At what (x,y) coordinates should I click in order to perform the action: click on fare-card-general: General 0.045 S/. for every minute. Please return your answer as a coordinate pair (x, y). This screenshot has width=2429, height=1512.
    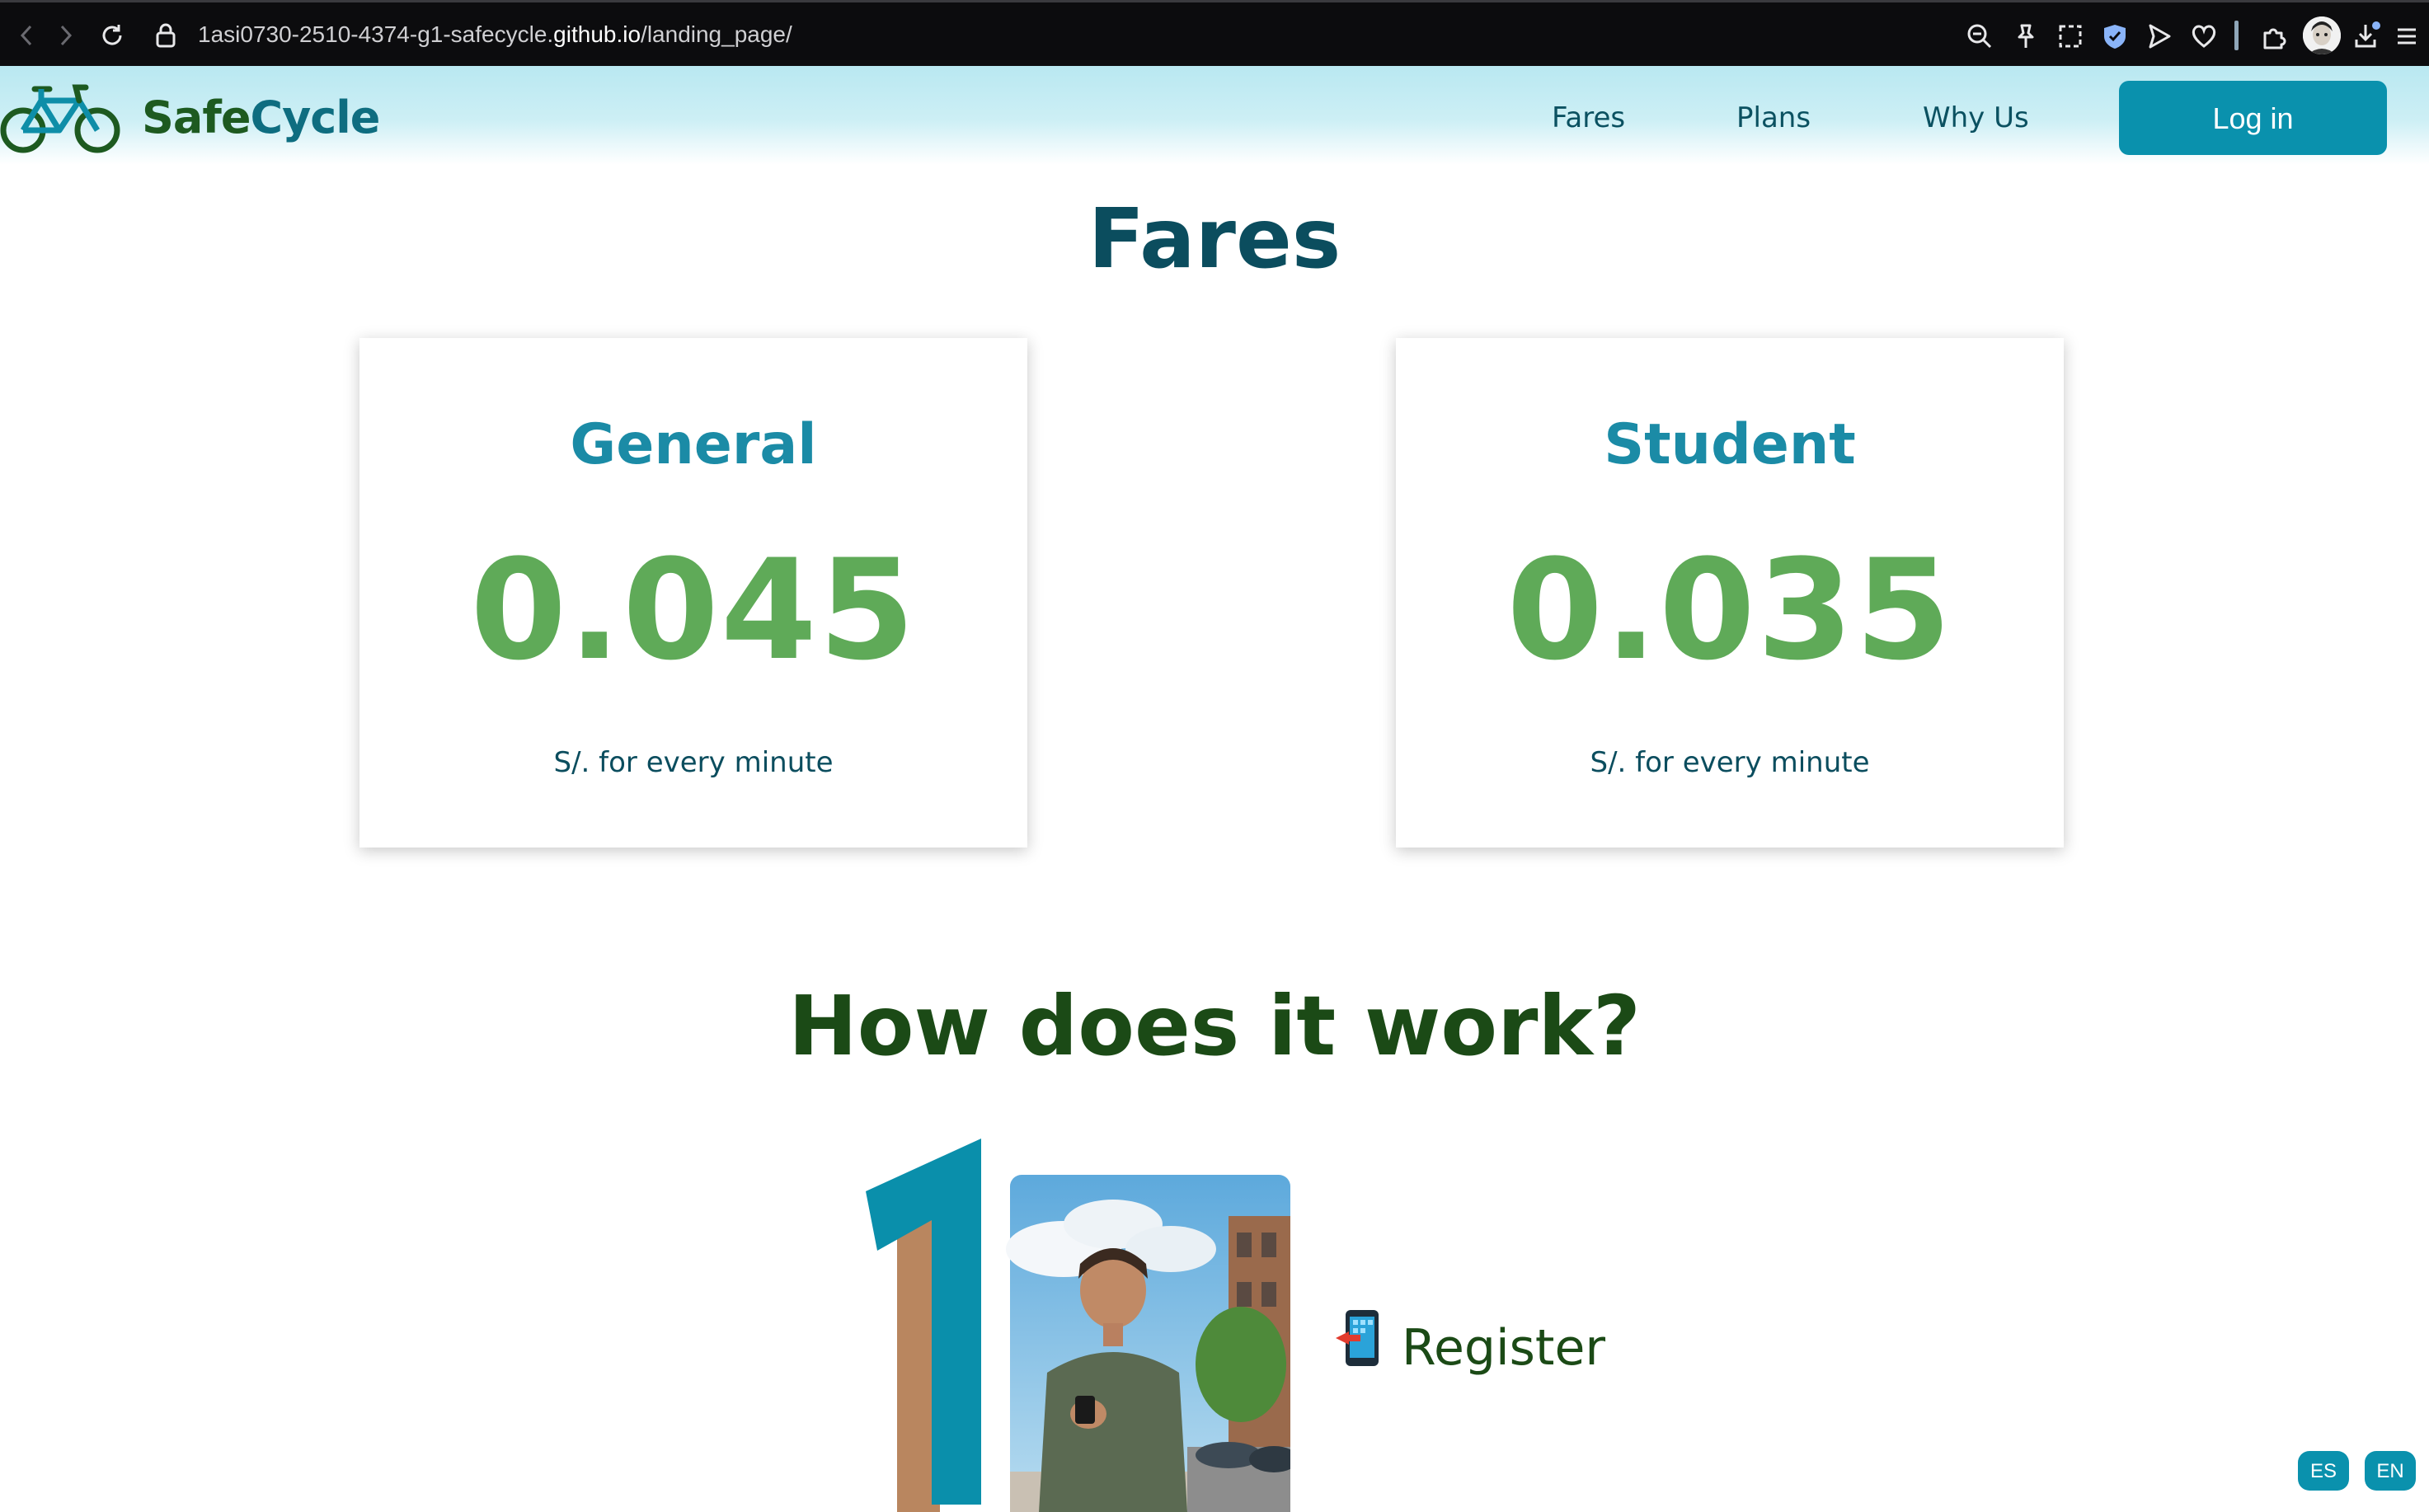
    Looking at the image, I should click on (693, 593).